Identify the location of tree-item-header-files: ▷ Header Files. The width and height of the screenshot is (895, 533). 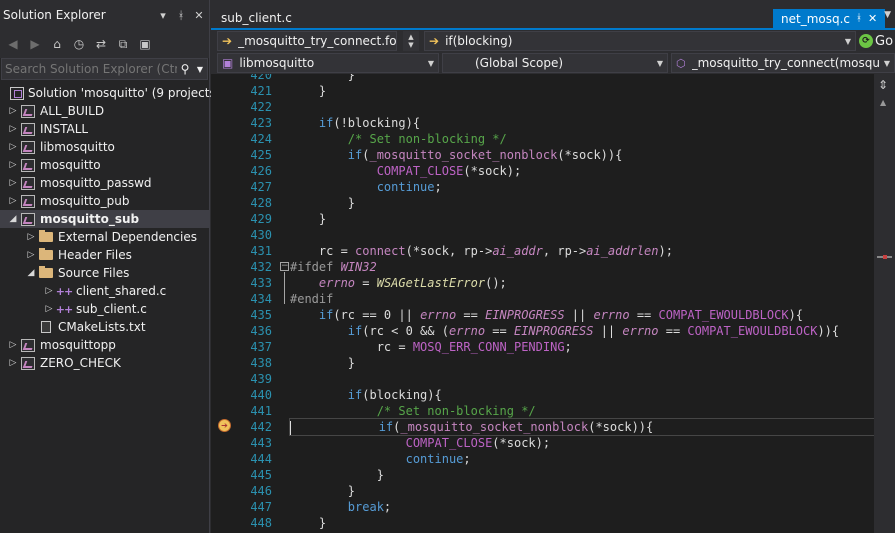
(104, 255).